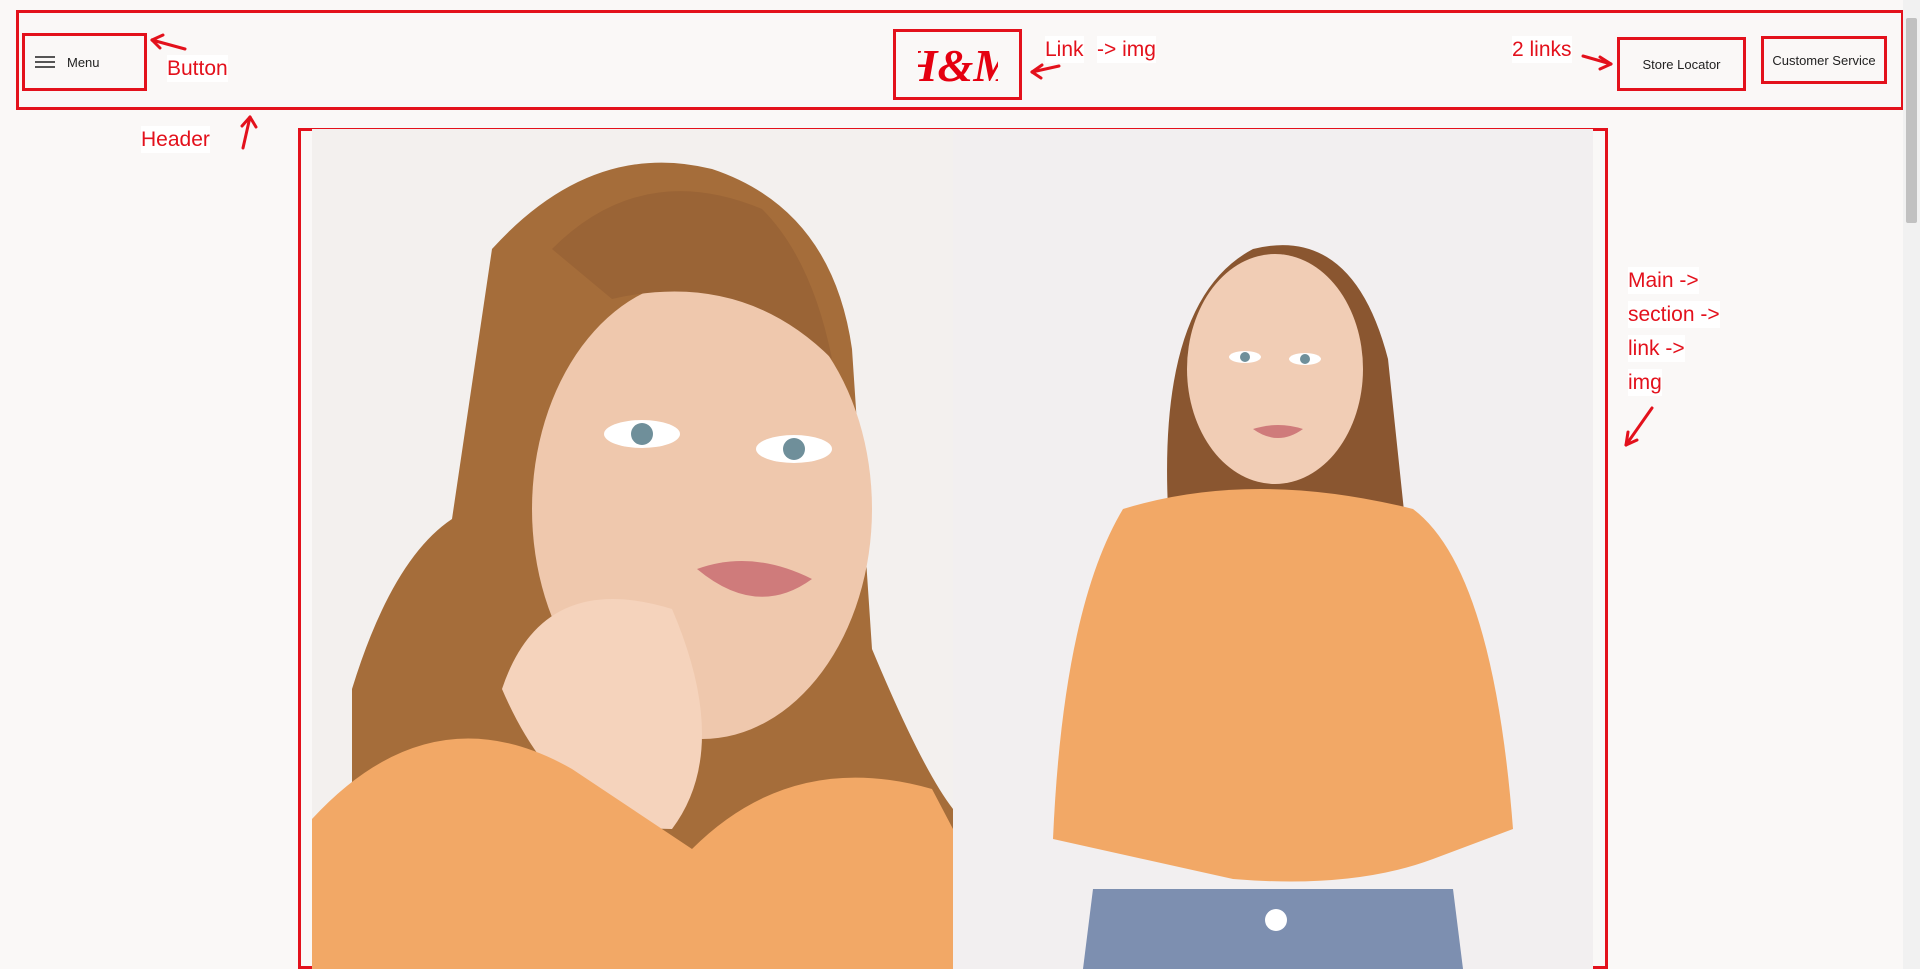  What do you see at coordinates (1674, 315) in the screenshot?
I see `annotation-section: section ->` at bounding box center [1674, 315].